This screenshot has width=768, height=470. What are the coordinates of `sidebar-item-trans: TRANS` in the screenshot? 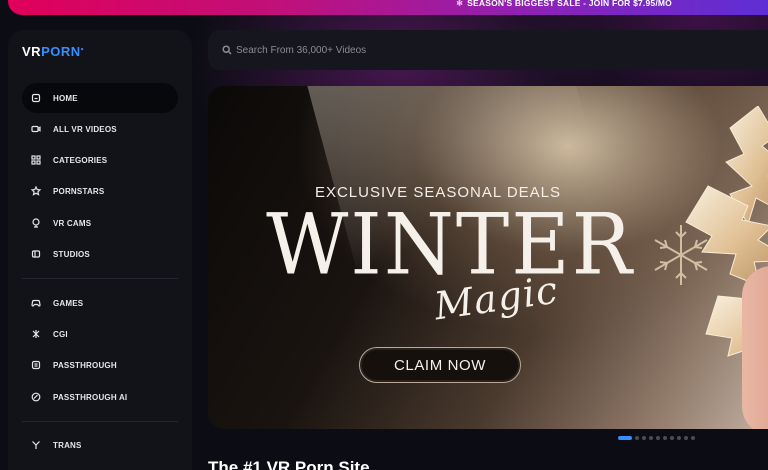 It's located at (100, 445).